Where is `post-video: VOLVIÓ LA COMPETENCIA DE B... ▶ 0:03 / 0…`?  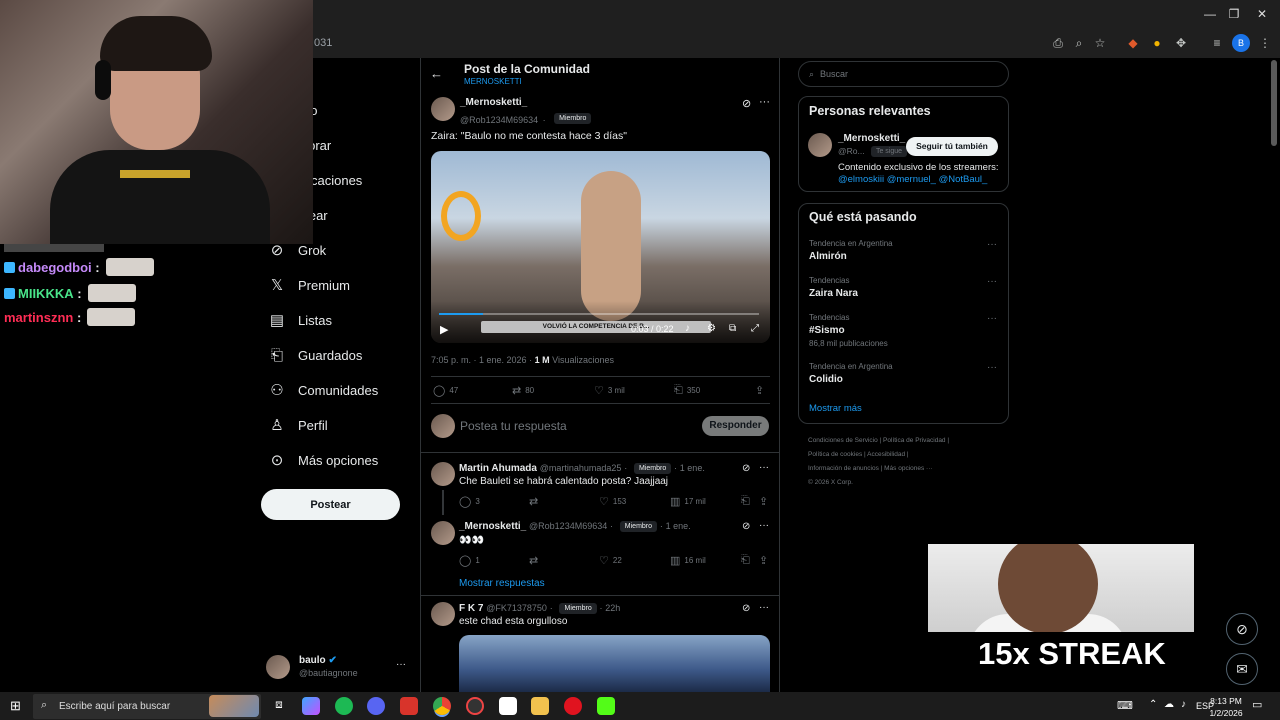 post-video: VOLVIÓ LA COMPETENCIA DE B... ▶ 0:03 / 0… is located at coordinates (600, 247).